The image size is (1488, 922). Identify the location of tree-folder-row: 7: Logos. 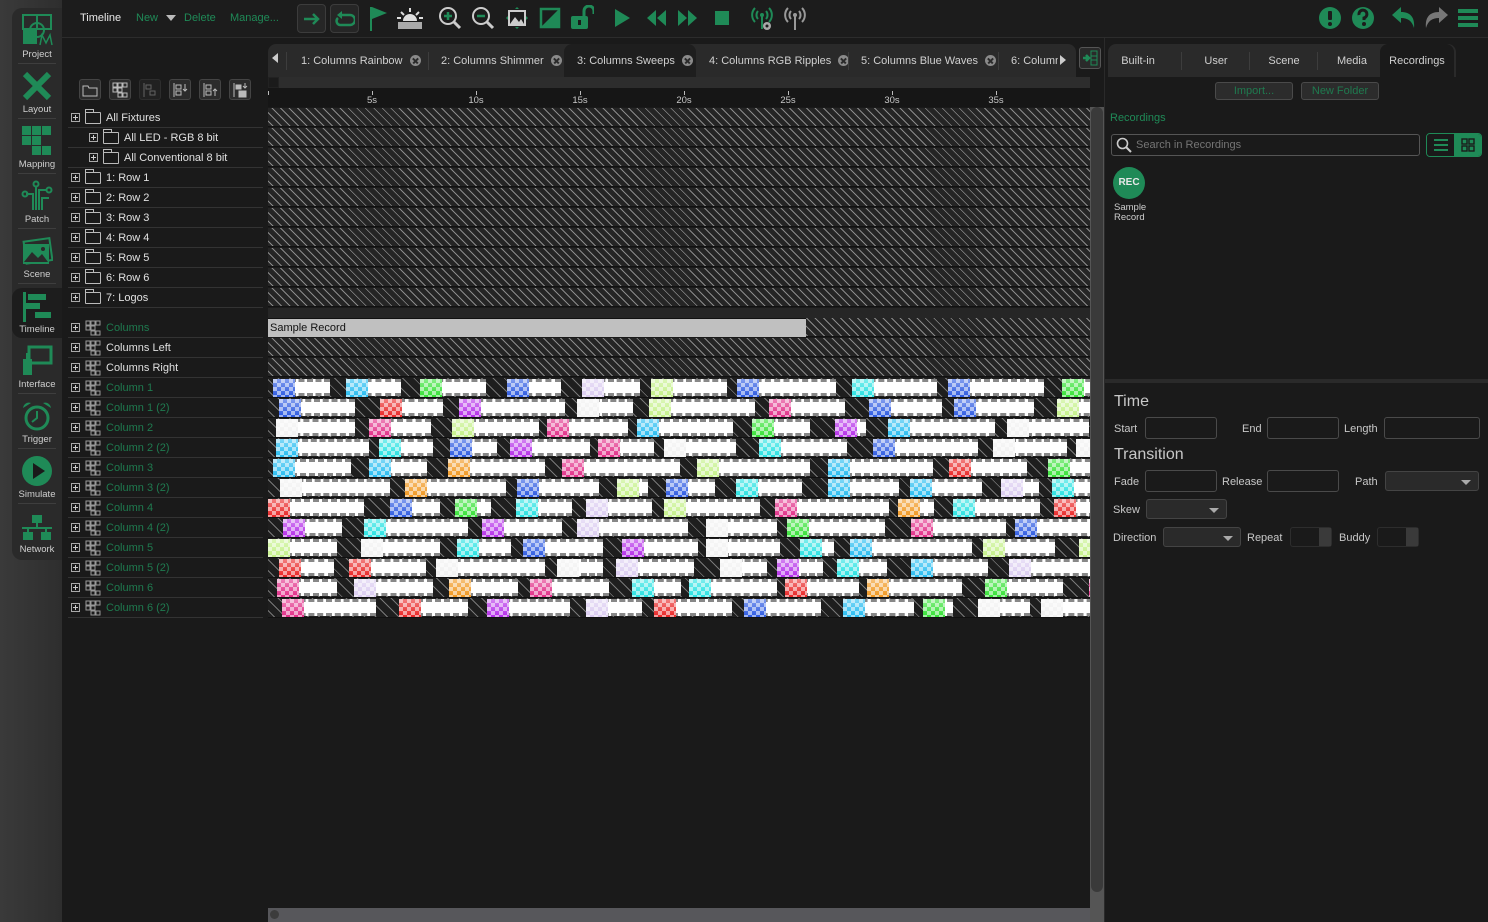
(165, 298).